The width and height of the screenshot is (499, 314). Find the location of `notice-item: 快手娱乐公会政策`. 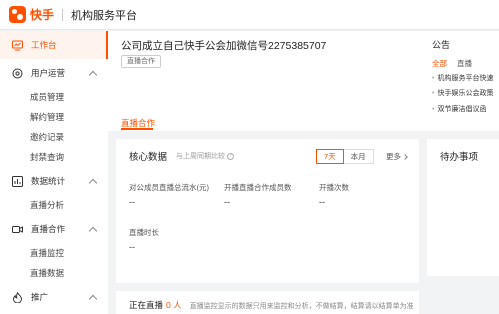

notice-item: 快手娱乐公会政策 is located at coordinates (462, 93).